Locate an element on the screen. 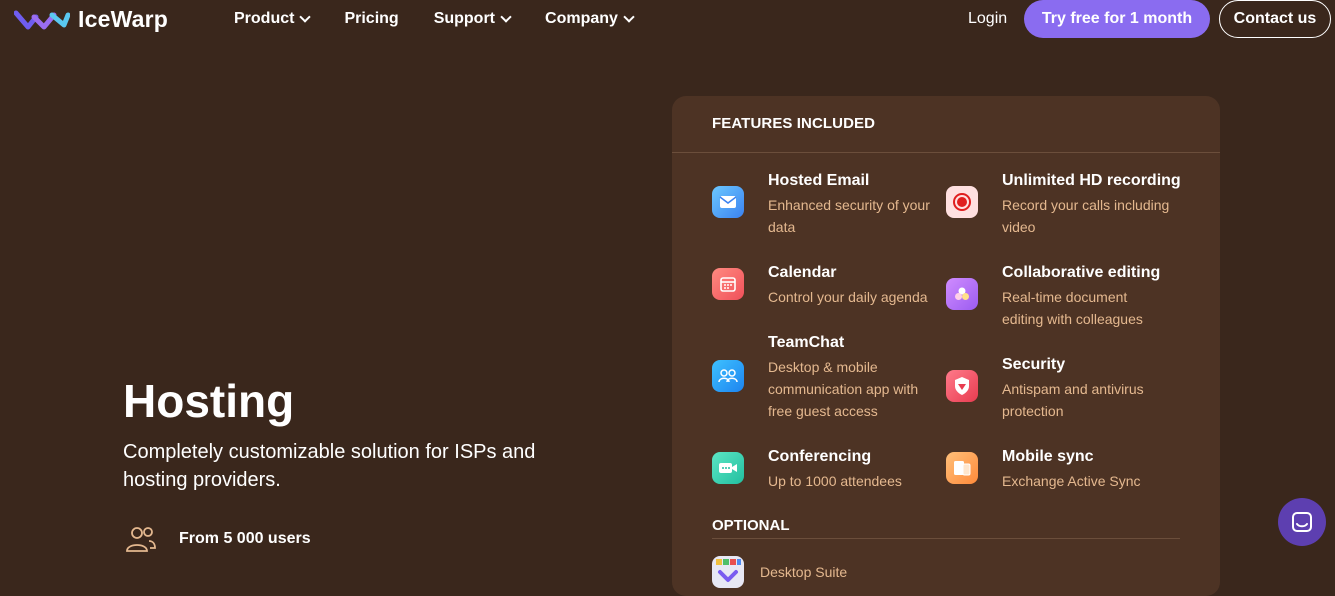 The height and width of the screenshot is (596, 1335). logo: IceWarp is located at coordinates (91, 19).